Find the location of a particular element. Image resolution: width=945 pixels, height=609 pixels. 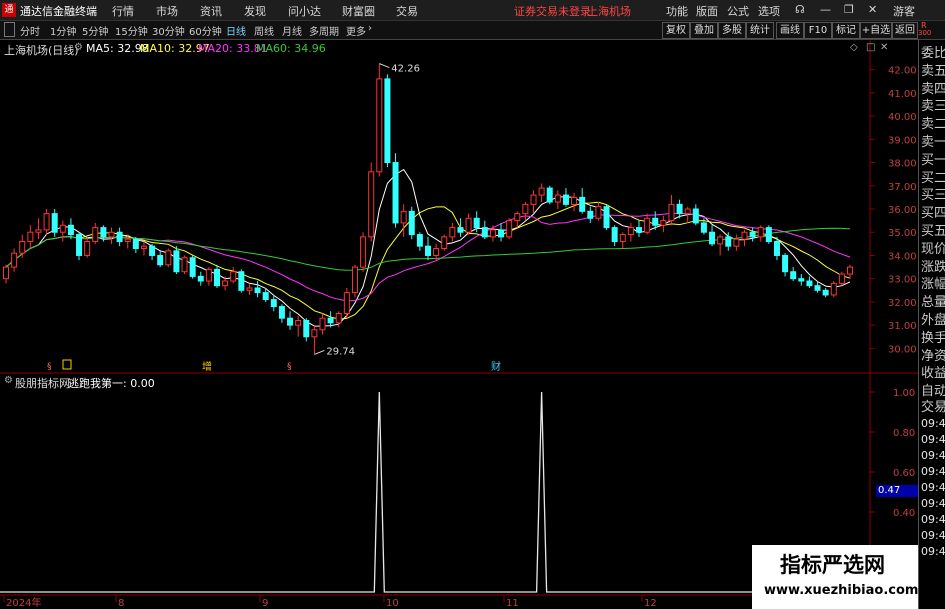

indicator-settings-icon: ⚙ is located at coordinates (8, 380).